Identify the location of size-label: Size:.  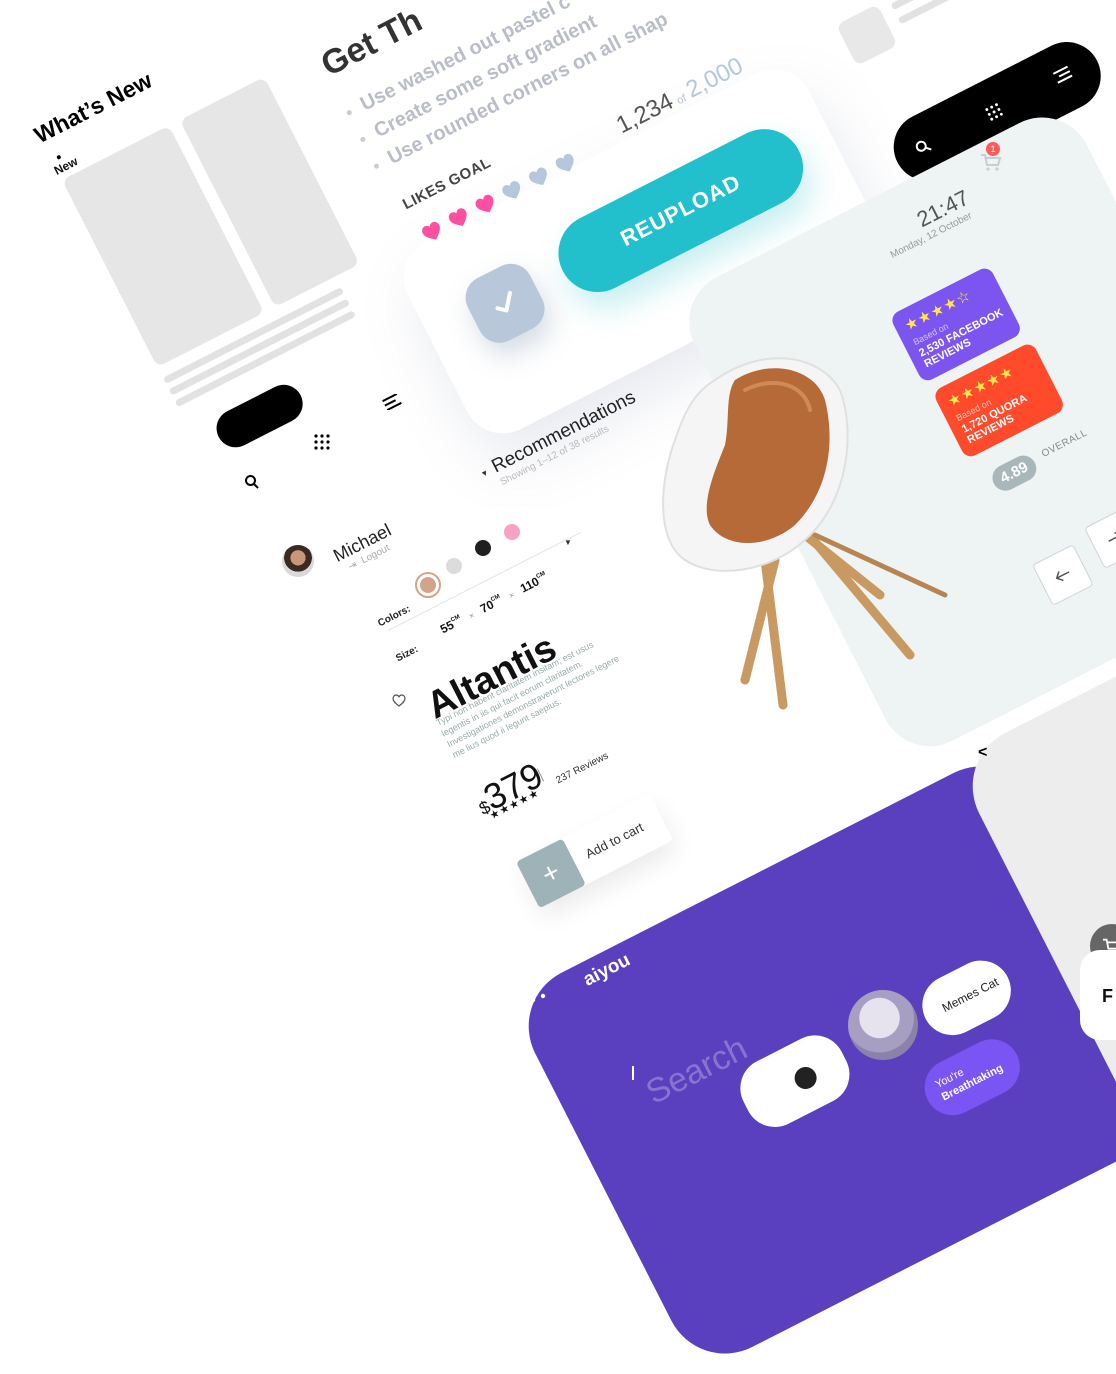
(407, 654).